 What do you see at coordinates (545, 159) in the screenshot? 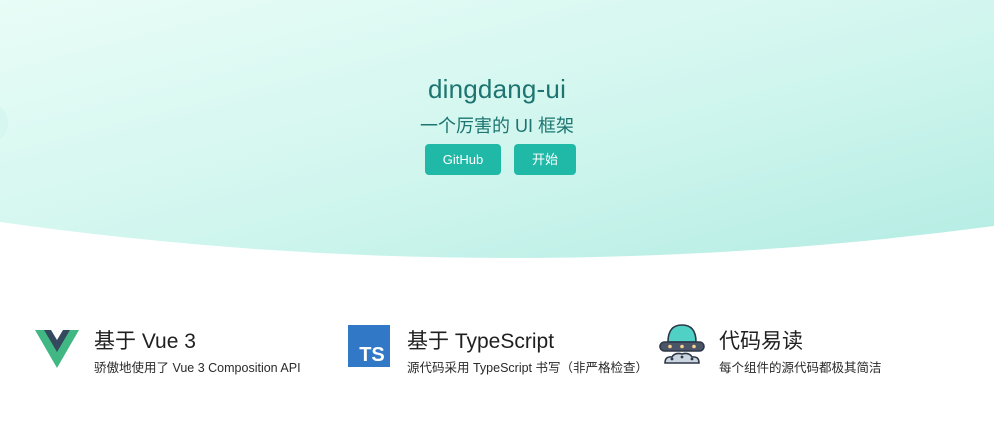
I see `start-button: 开始` at bounding box center [545, 159].